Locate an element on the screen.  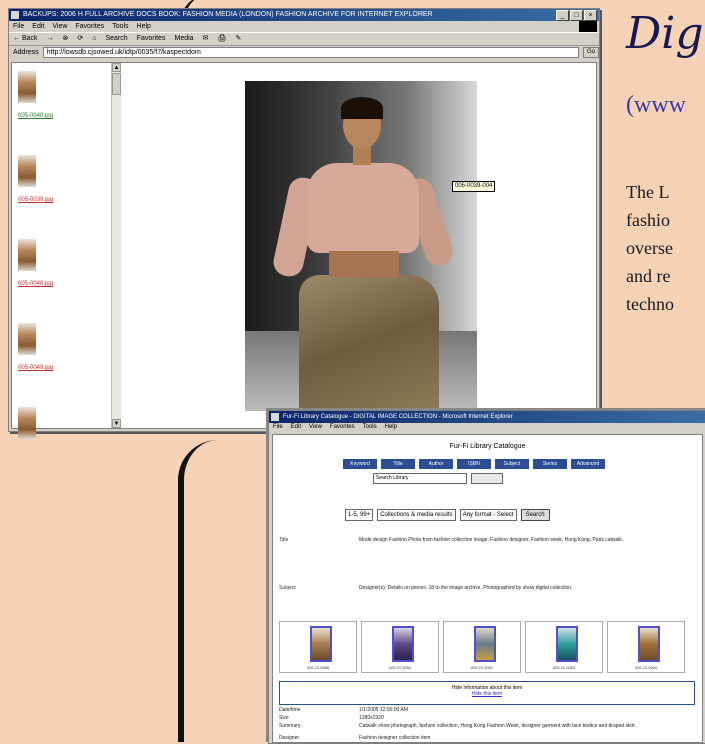
slide-body: The L fashio overse and re techno is located at coordinates (665, 248).